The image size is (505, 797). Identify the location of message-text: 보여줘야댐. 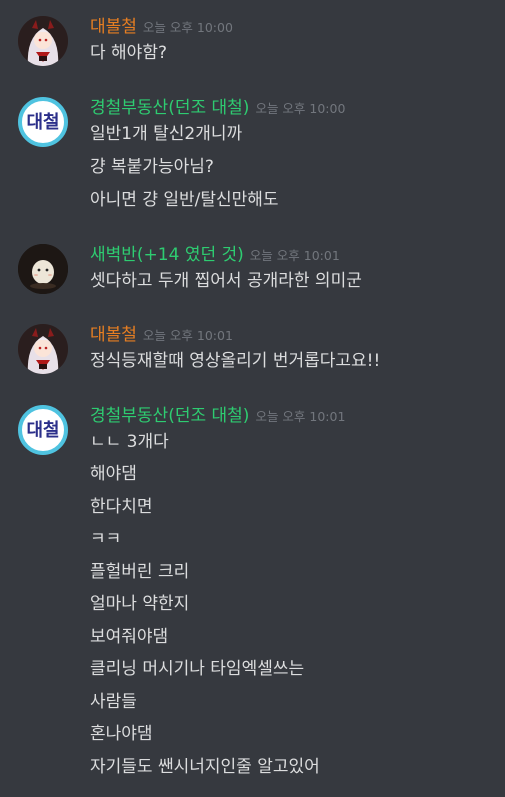
(129, 637).